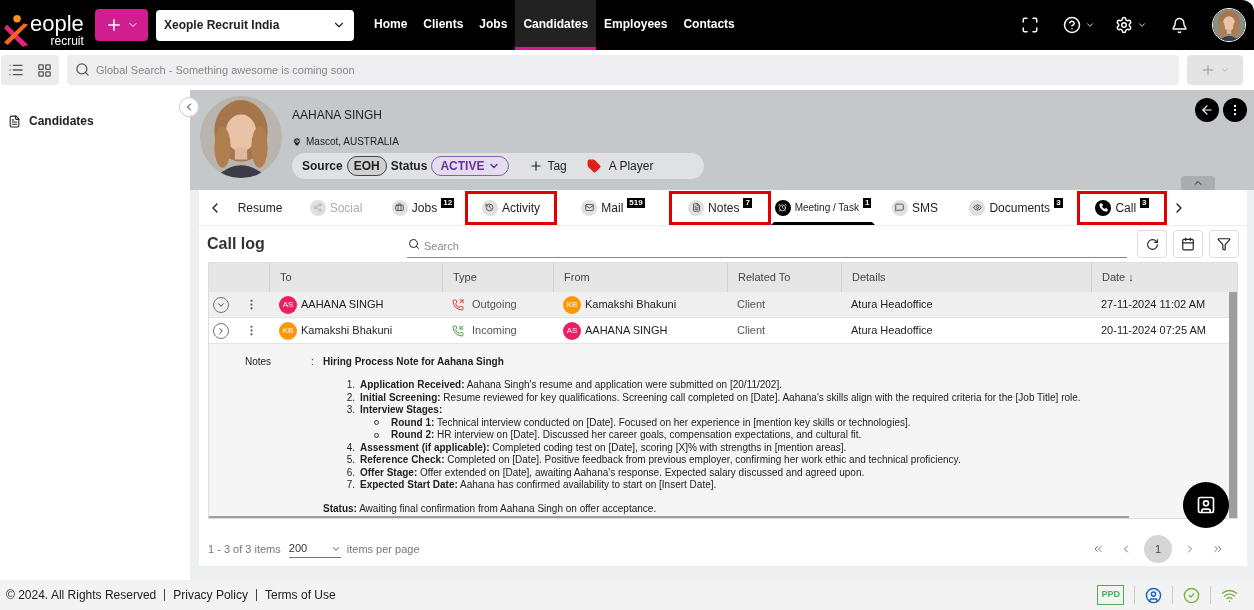  I want to click on tag-label: A Player, so click(631, 166).